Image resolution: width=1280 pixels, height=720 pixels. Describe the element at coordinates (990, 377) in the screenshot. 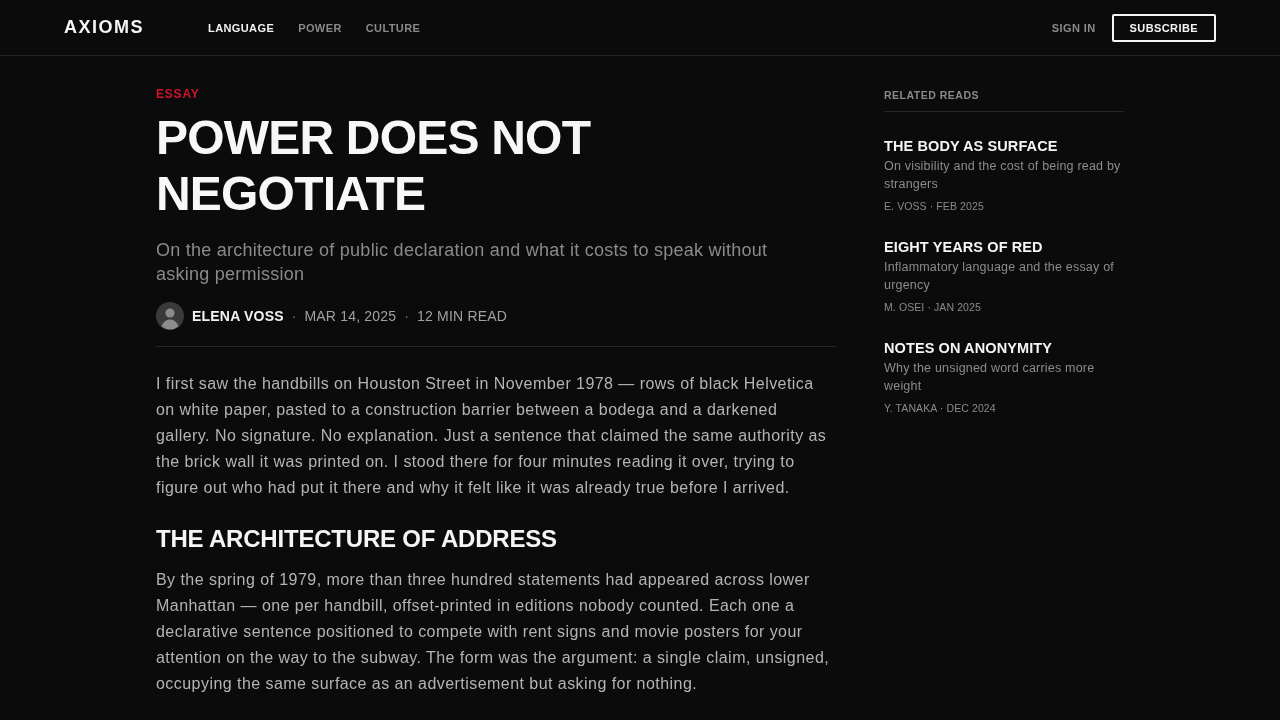

I see `related-summary: Why the unsigned word carries more weight` at that location.